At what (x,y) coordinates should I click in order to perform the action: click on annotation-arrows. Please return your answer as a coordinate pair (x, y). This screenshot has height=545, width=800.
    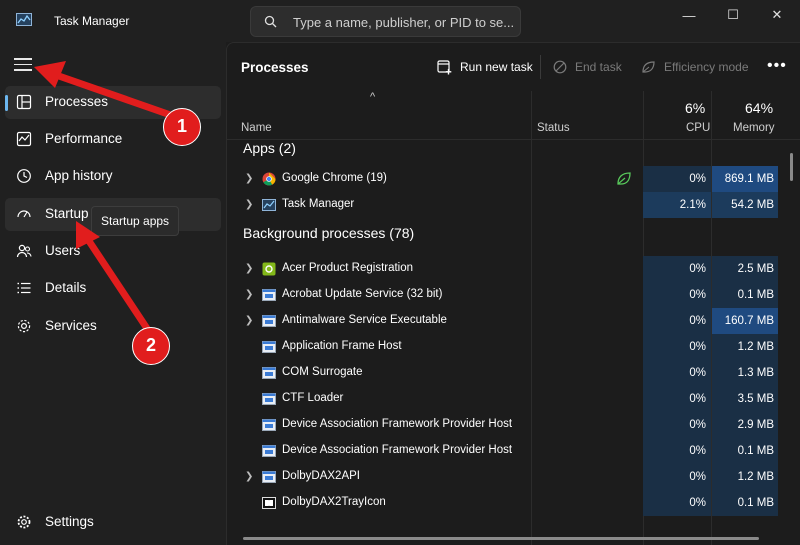
    Looking at the image, I should click on (110, 199).